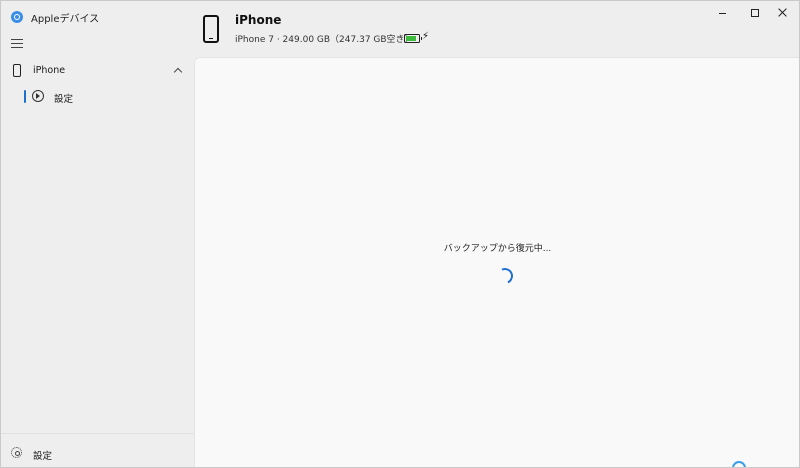 Image resolution: width=800 pixels, height=468 pixels. What do you see at coordinates (739, 464) in the screenshot?
I see `floating-indicator-icon` at bounding box center [739, 464].